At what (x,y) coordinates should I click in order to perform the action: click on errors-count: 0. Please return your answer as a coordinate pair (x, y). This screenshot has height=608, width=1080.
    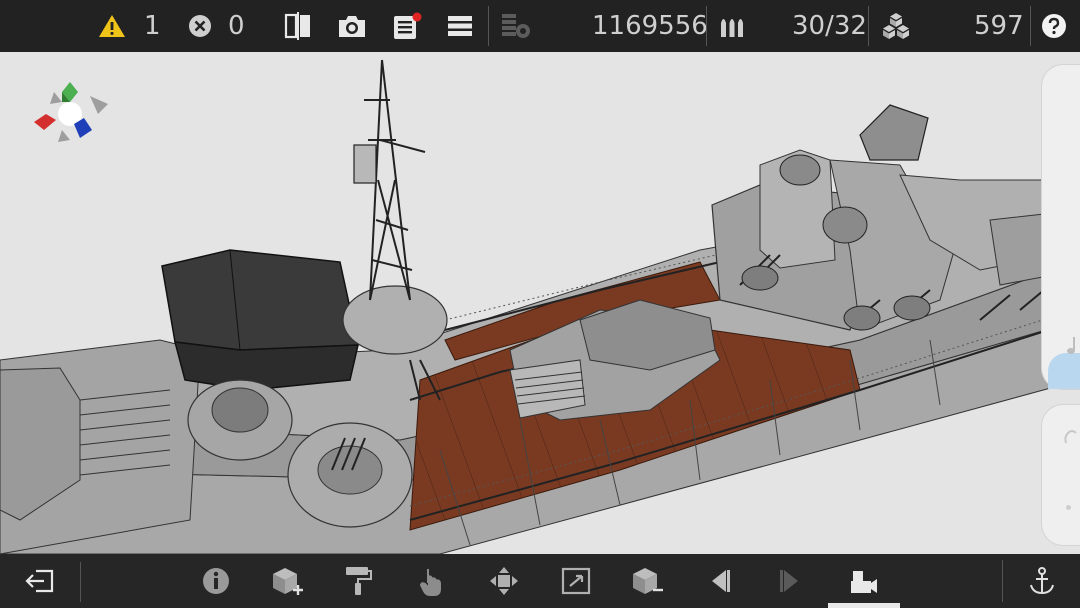
    Looking at the image, I should click on (236, 26).